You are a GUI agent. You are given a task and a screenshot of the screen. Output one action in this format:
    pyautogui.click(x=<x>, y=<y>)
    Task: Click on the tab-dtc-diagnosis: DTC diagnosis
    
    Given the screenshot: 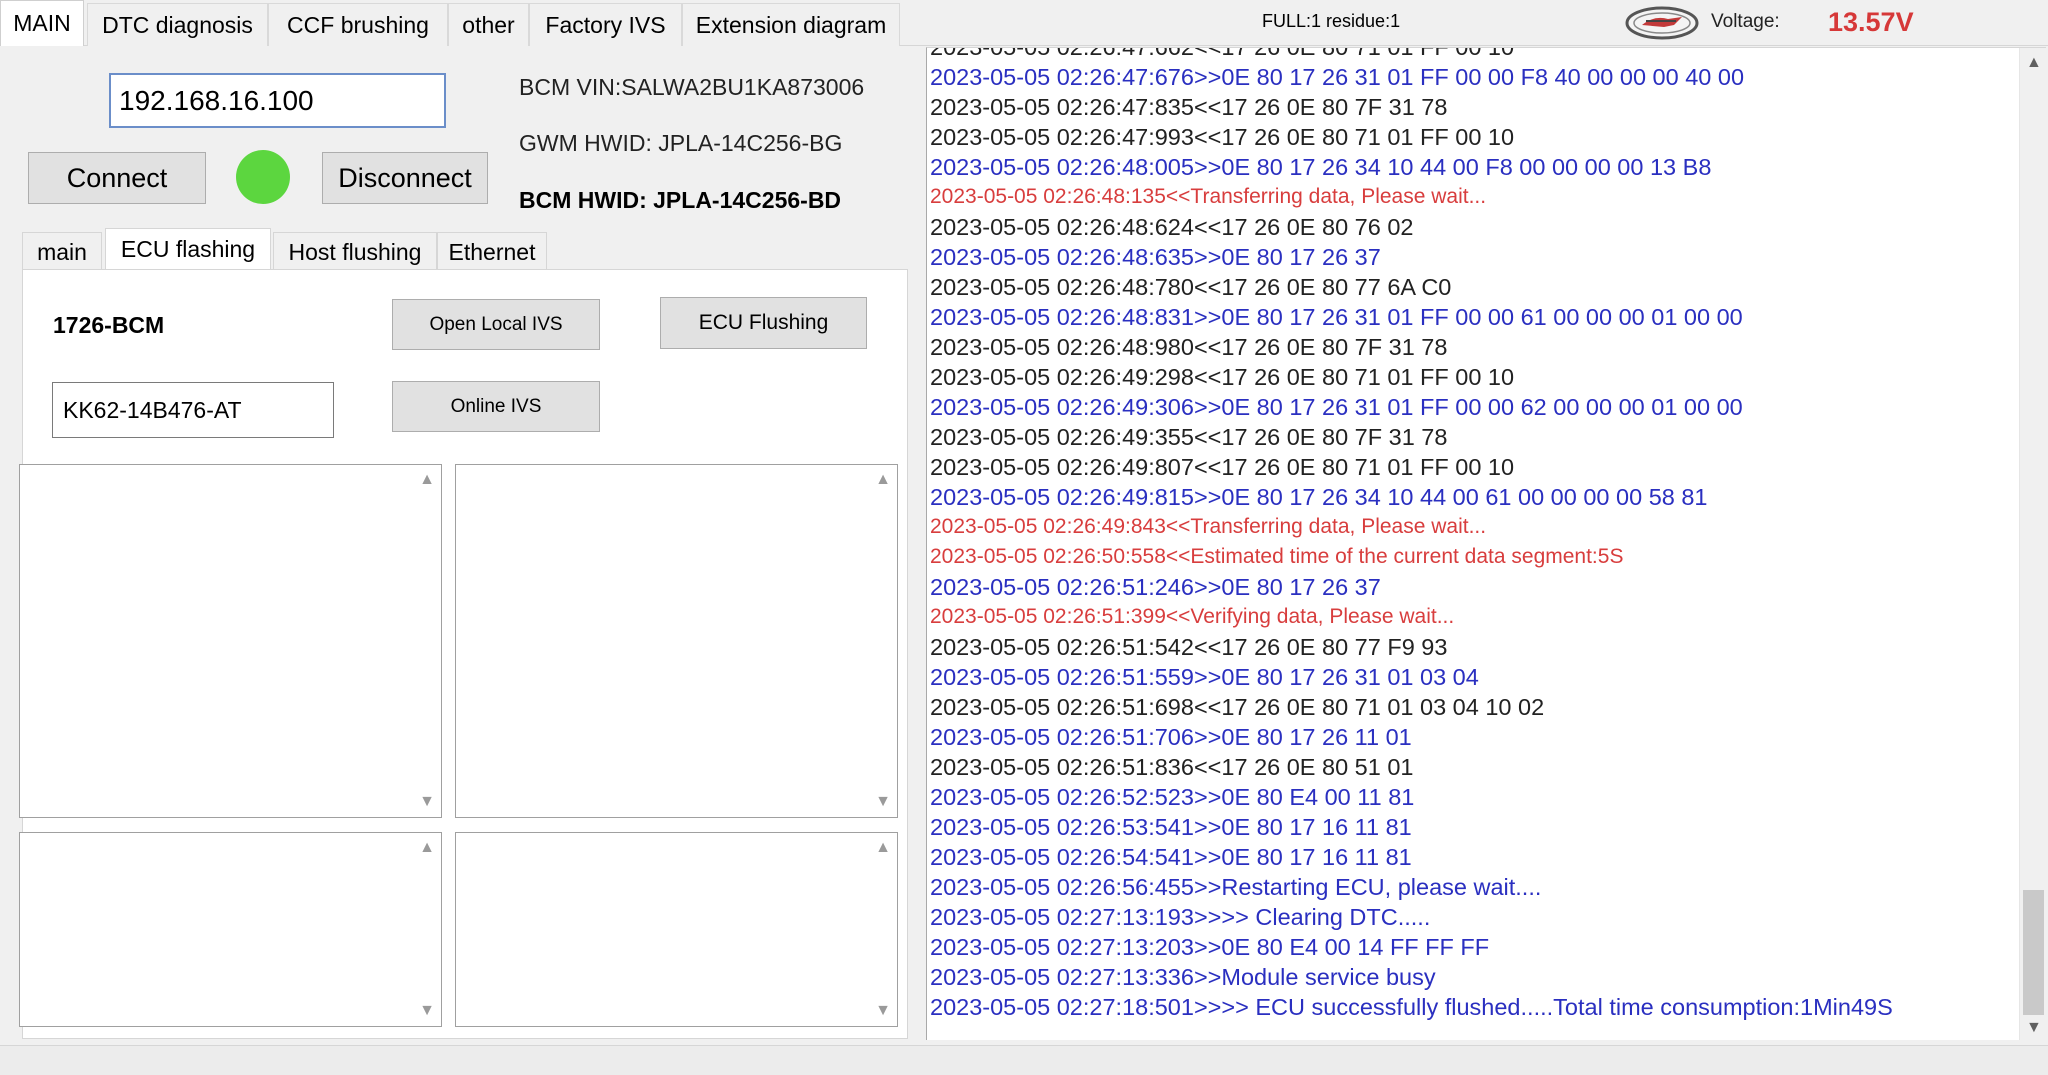 What is the action you would take?
    pyautogui.click(x=177, y=24)
    